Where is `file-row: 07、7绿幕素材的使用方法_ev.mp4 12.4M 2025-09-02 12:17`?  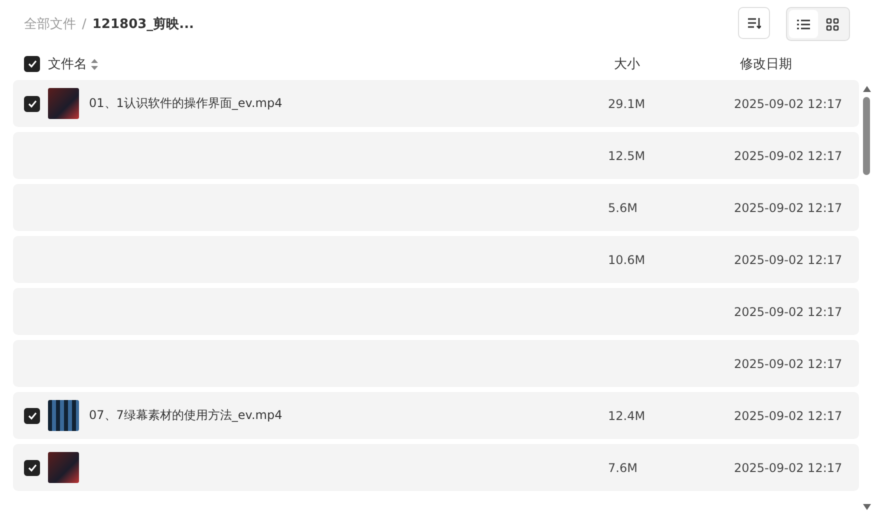
file-row: 07、7绿幕素材的使用方法_ev.mp4 12.4M 2025-09-02 12:17 is located at coordinates (436, 415).